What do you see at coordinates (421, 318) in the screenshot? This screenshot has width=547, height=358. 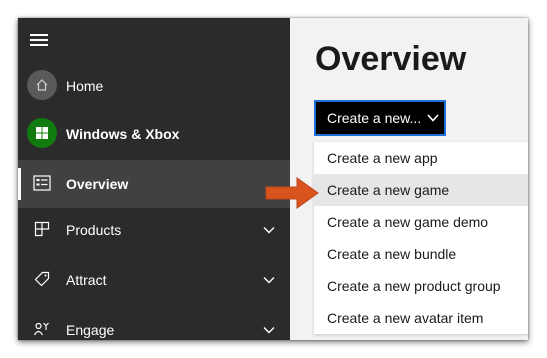 I see `menu-item-new-avatar-item: Create a new avatar item` at bounding box center [421, 318].